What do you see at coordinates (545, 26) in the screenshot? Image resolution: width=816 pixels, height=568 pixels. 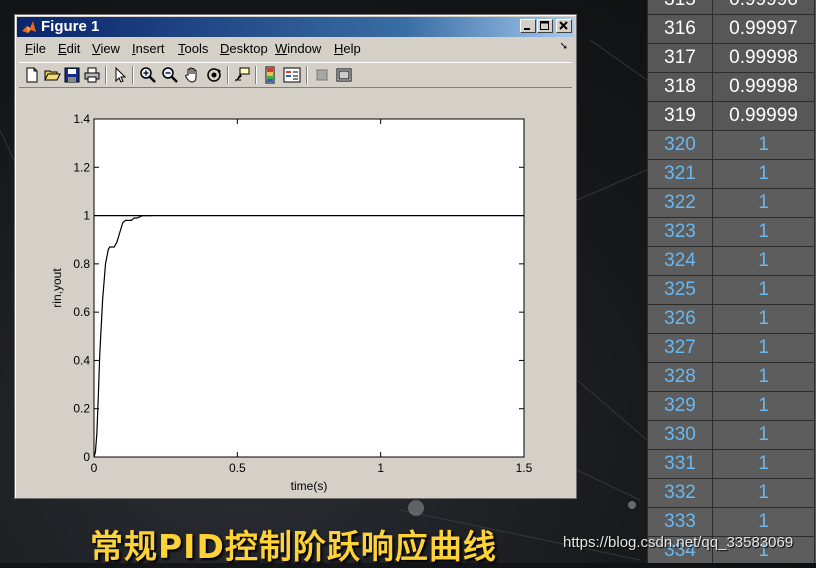 I see `maximize-button` at bounding box center [545, 26].